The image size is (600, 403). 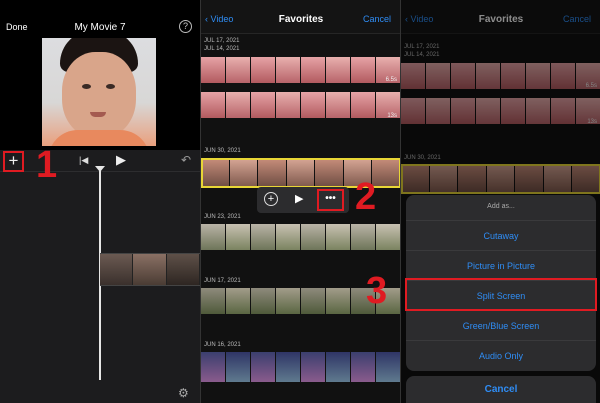 I want to click on date-header: JUL 17, 2021, so click(x=222, y=41).